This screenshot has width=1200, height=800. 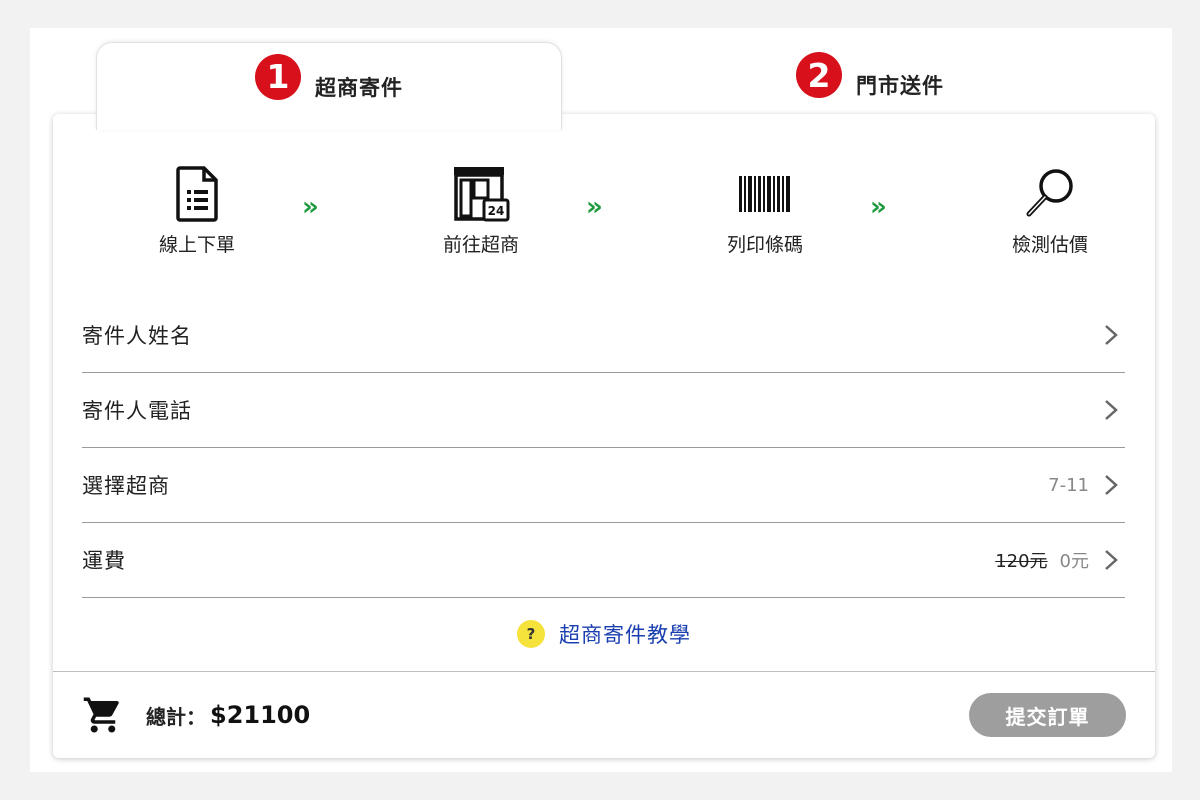 What do you see at coordinates (603, 410) in the screenshot?
I see `sender-phone-row: 寄件人電話` at bounding box center [603, 410].